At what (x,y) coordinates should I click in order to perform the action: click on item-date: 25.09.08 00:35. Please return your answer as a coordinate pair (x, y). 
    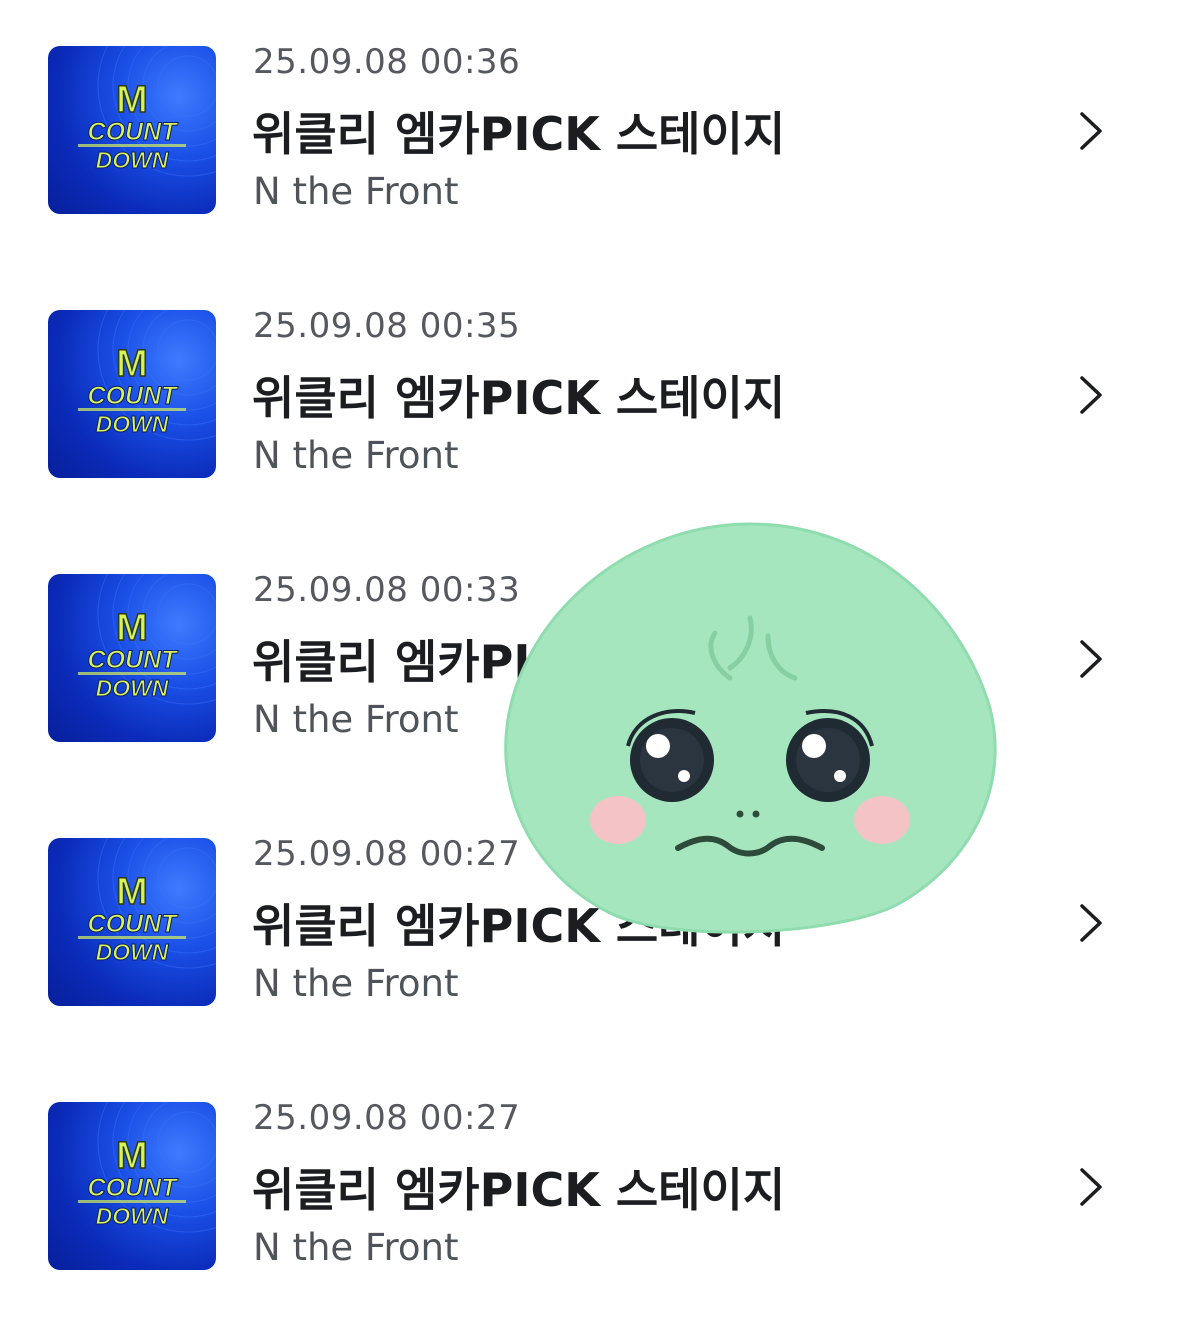
    Looking at the image, I should click on (387, 326).